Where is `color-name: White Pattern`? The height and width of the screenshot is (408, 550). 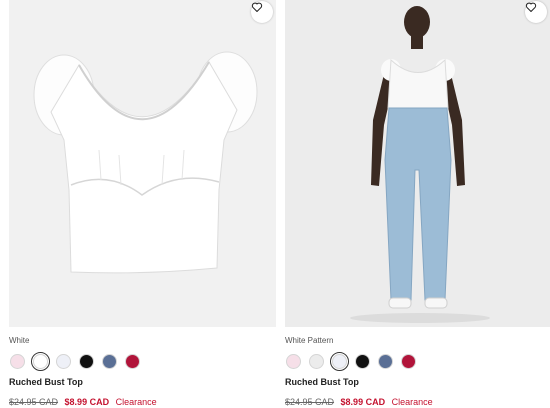
color-name: White Pattern is located at coordinates (309, 340).